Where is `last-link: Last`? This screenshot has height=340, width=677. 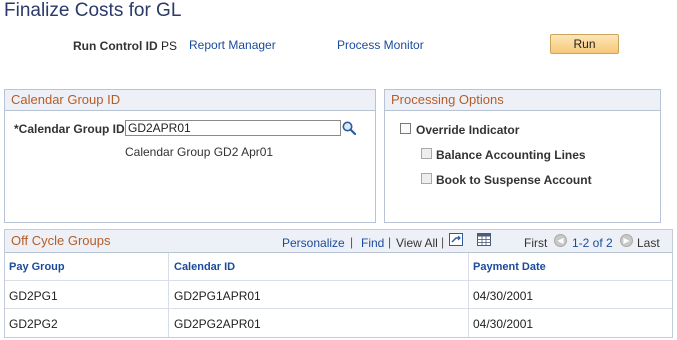
last-link: Last is located at coordinates (648, 243).